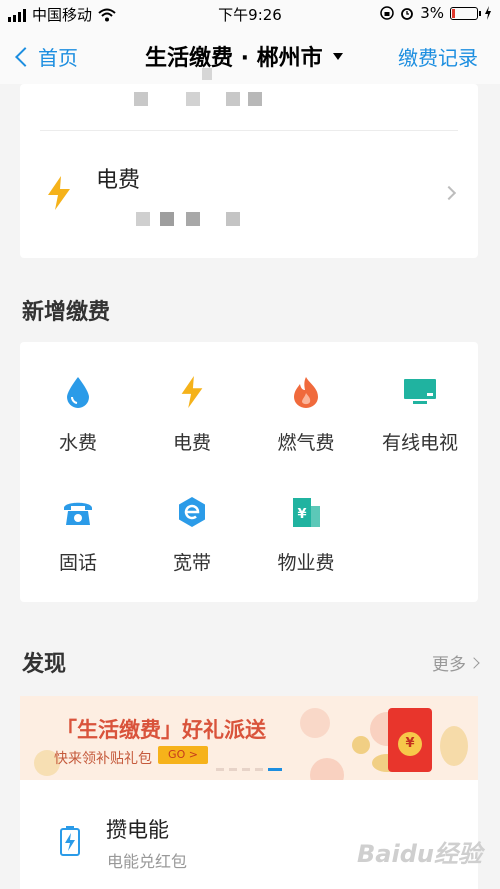  Describe the element at coordinates (191, 443) in the screenshot. I see `payment-item-label: 电费` at that location.